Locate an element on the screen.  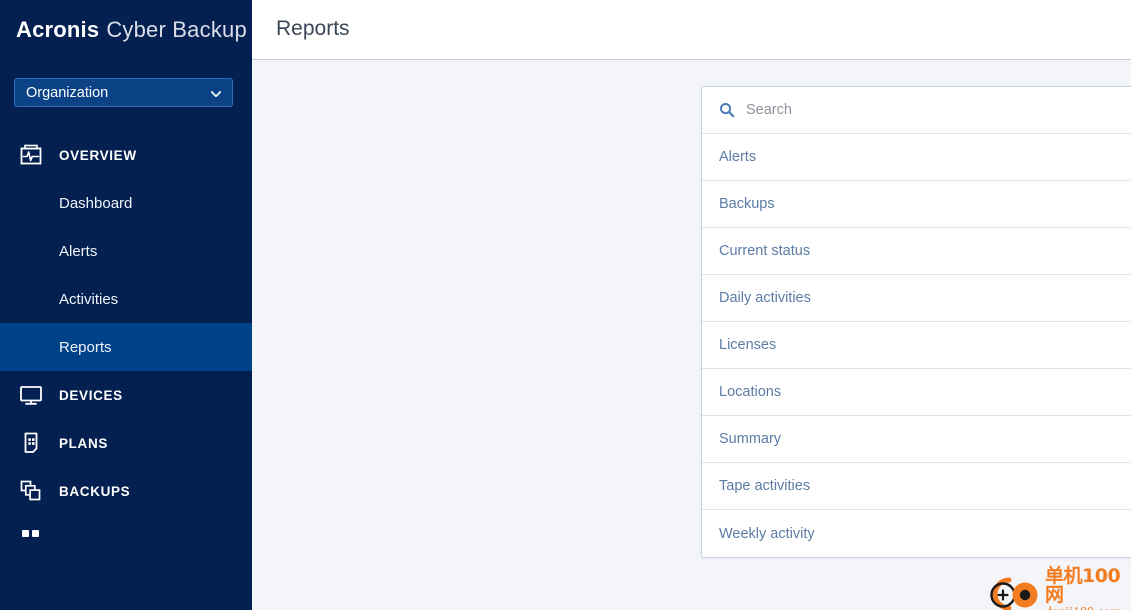
brand-logo: Acronis Cyber Backup is located at coordinates (126, 30).